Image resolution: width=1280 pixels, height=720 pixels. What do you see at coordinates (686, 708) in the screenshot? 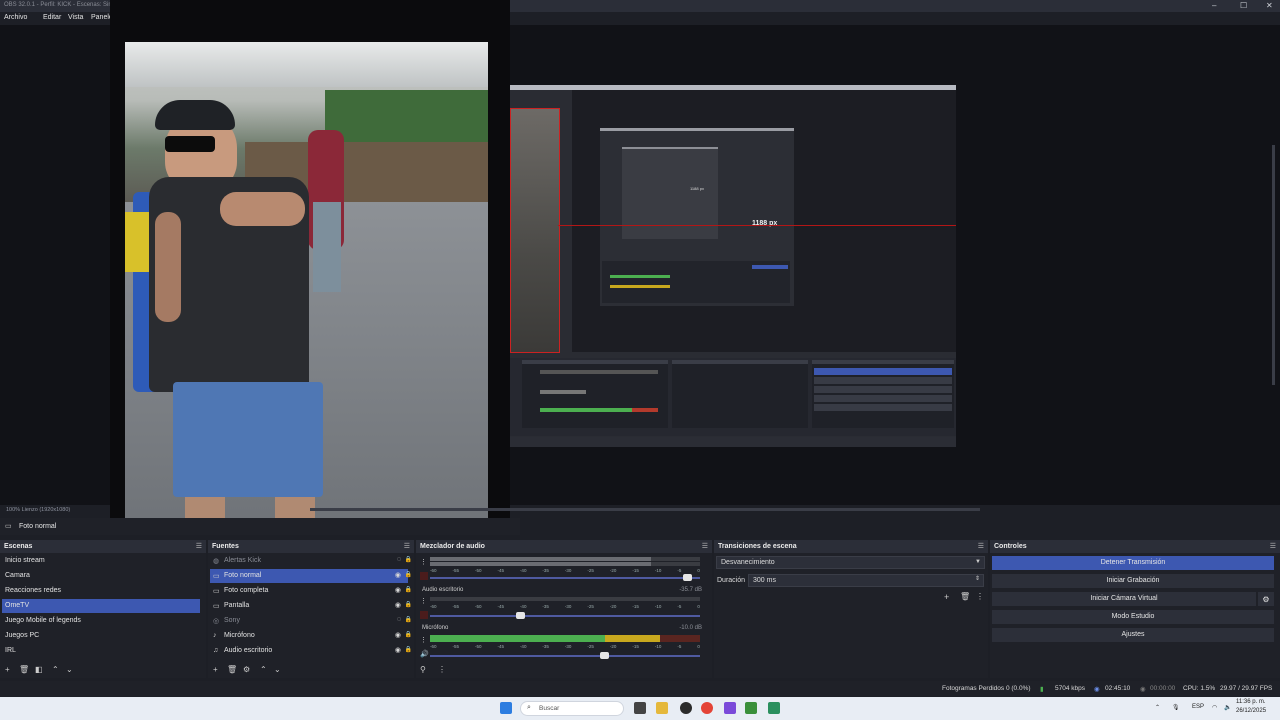
I see `obs-icon` at bounding box center [686, 708].